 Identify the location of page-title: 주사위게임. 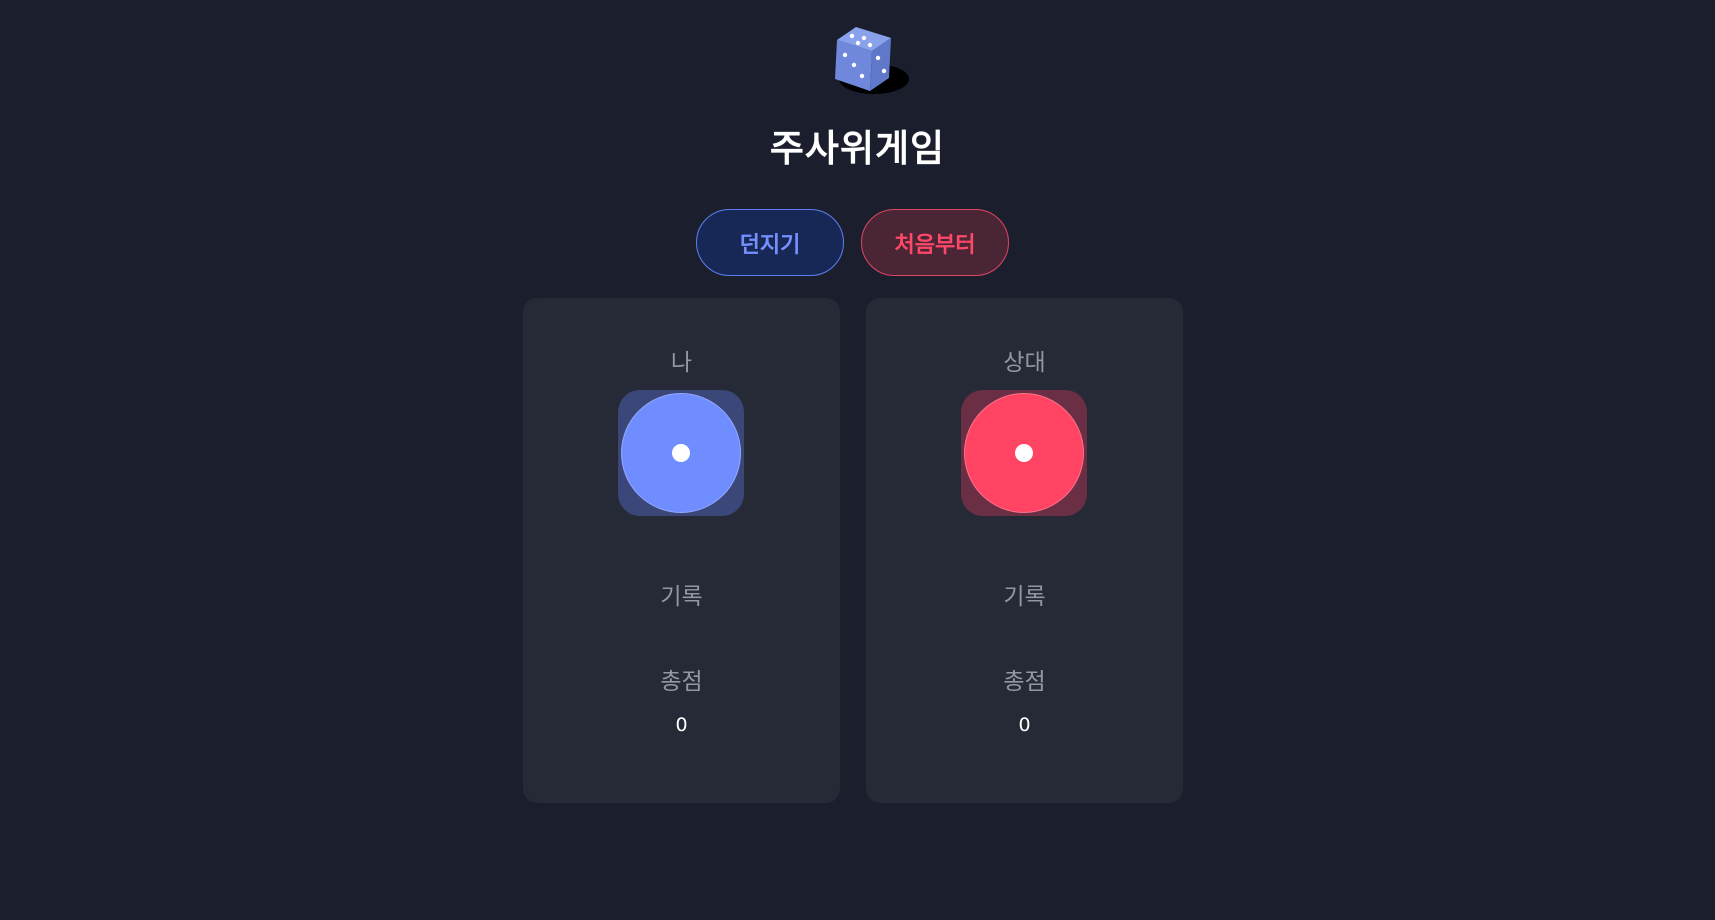
(857, 148).